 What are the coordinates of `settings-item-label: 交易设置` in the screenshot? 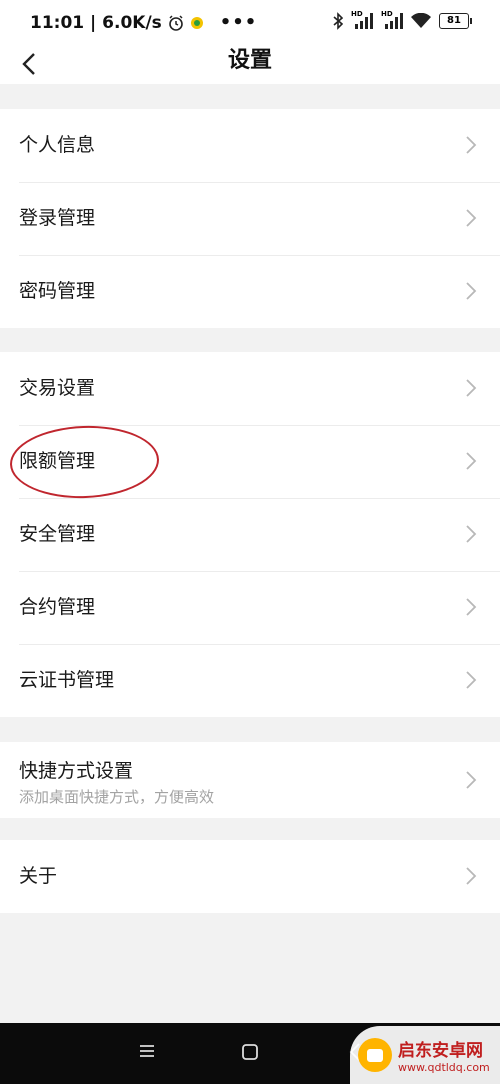 It's located at (57, 388).